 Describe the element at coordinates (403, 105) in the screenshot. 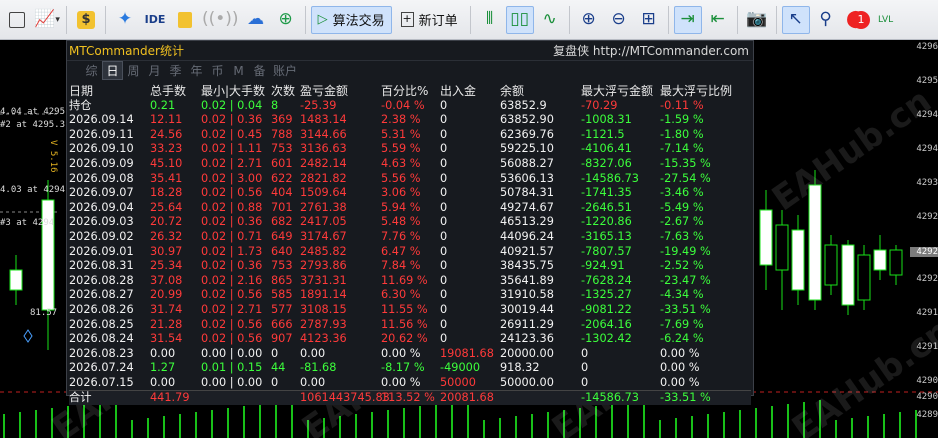

I see `cell-pct: -0.04 %` at that location.